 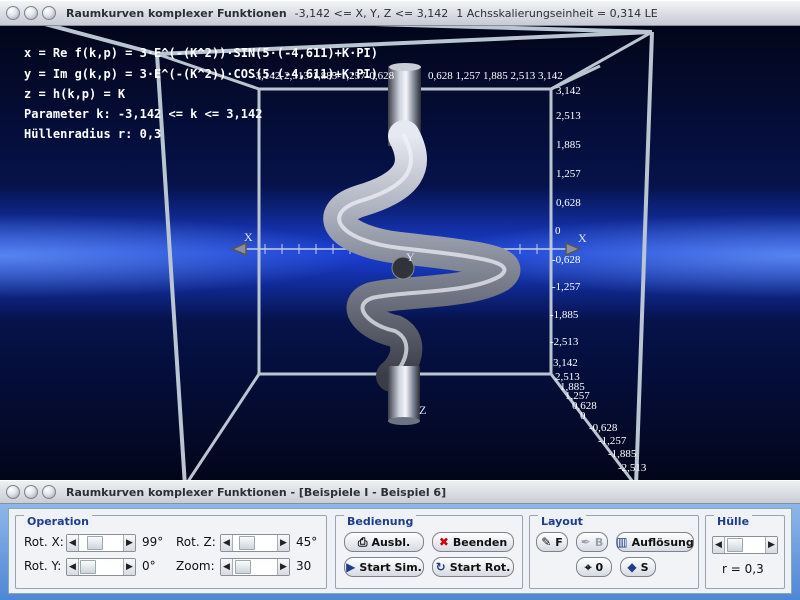 What do you see at coordinates (440, 567) in the screenshot?
I see `rotate-icon: ↻` at bounding box center [440, 567].